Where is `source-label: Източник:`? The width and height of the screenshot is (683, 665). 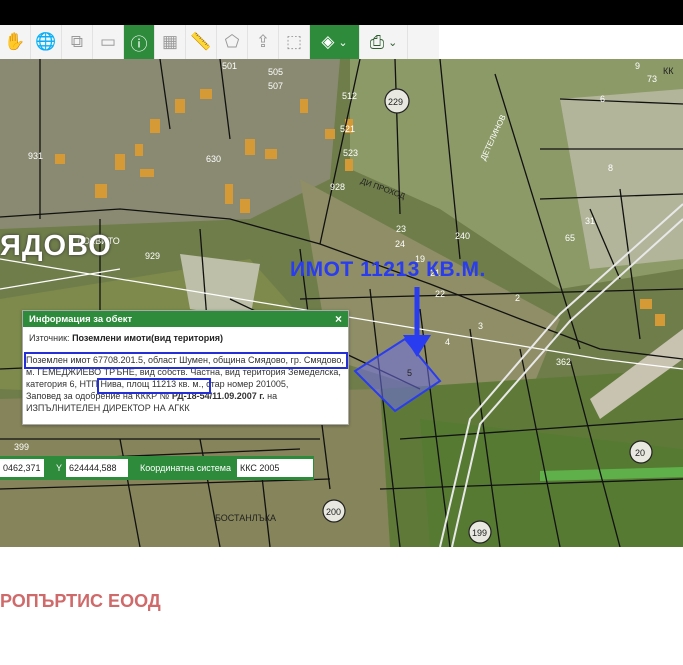 source-label: Източник: is located at coordinates (49, 338).